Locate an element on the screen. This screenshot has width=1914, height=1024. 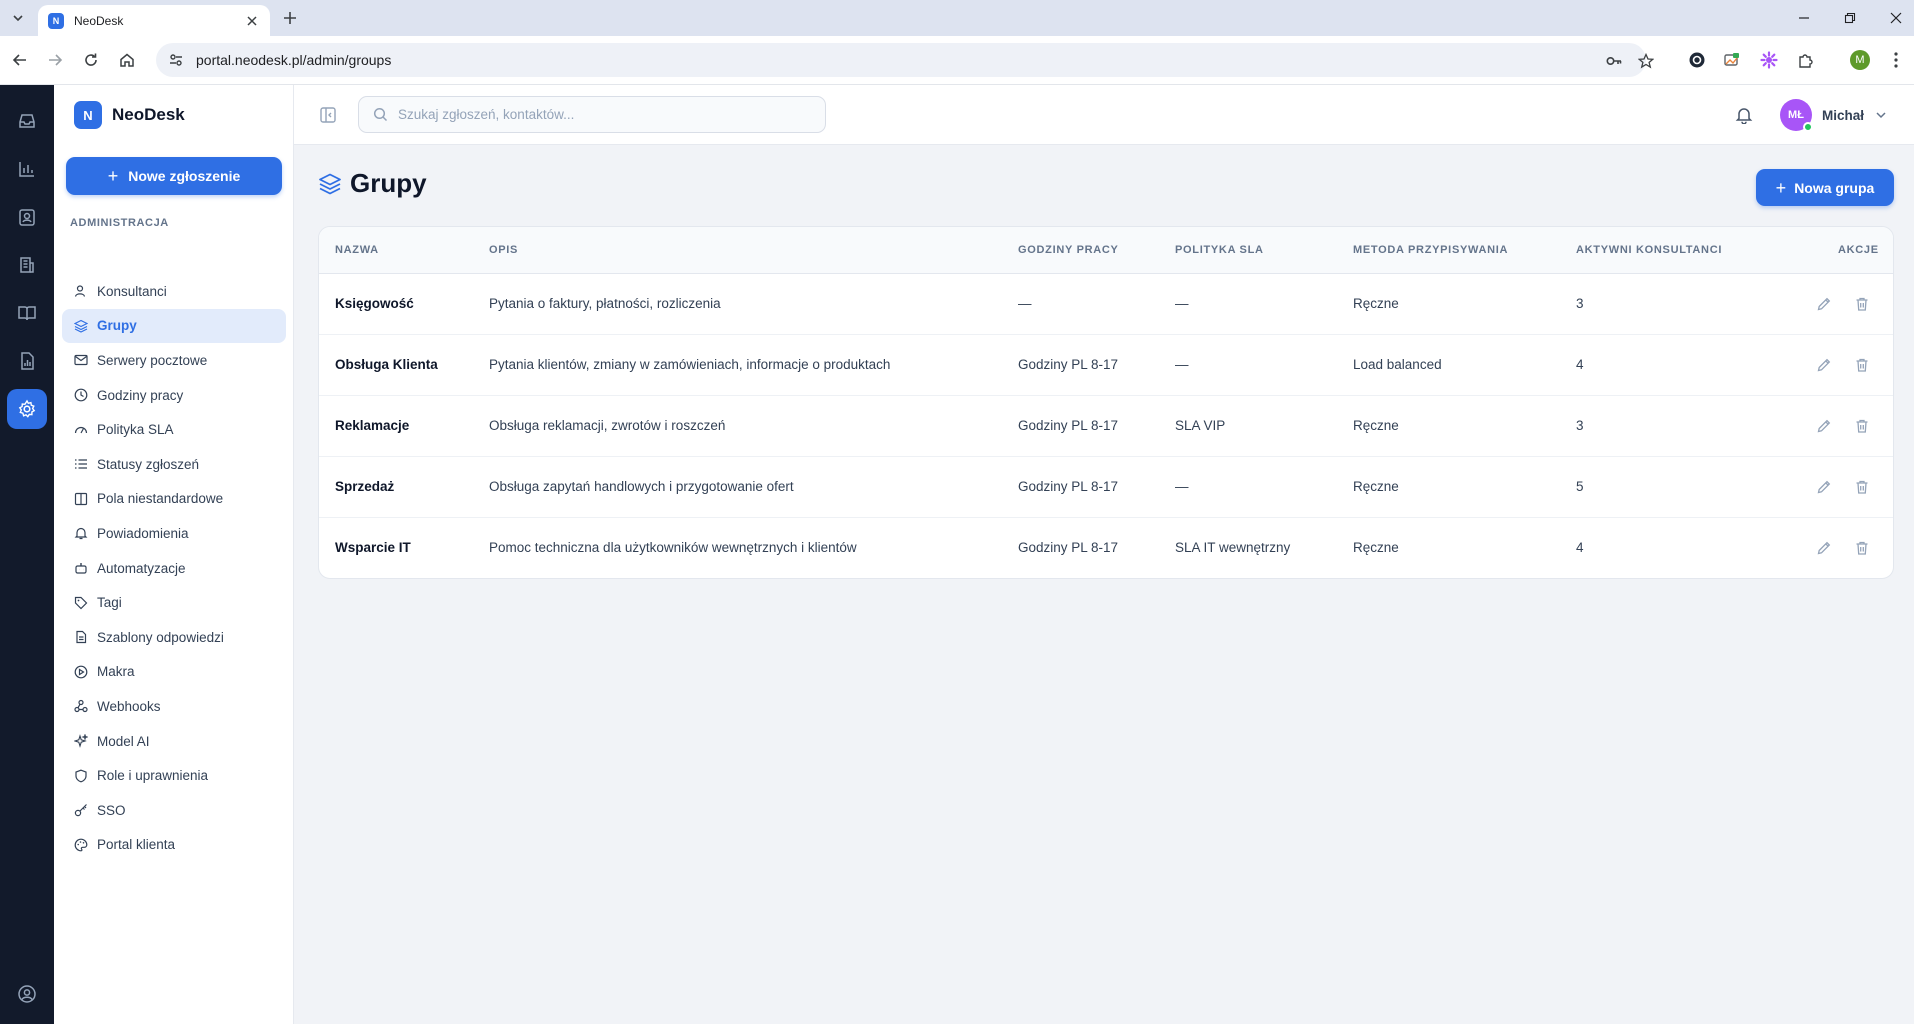
sidebar-toggle-icon is located at coordinates (328, 115).